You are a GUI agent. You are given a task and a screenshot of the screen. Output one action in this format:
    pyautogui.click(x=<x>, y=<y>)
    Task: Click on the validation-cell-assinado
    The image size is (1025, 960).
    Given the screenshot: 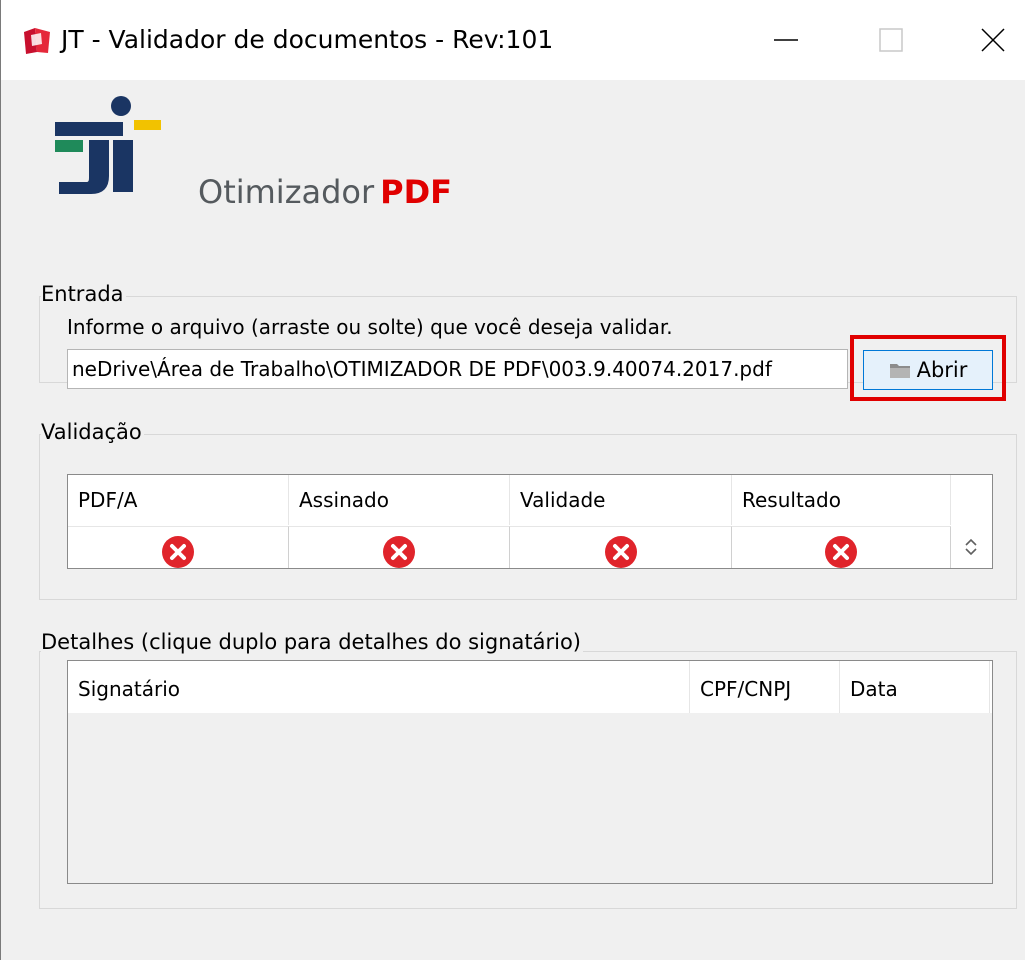 What is the action you would take?
    pyautogui.click(x=399, y=547)
    